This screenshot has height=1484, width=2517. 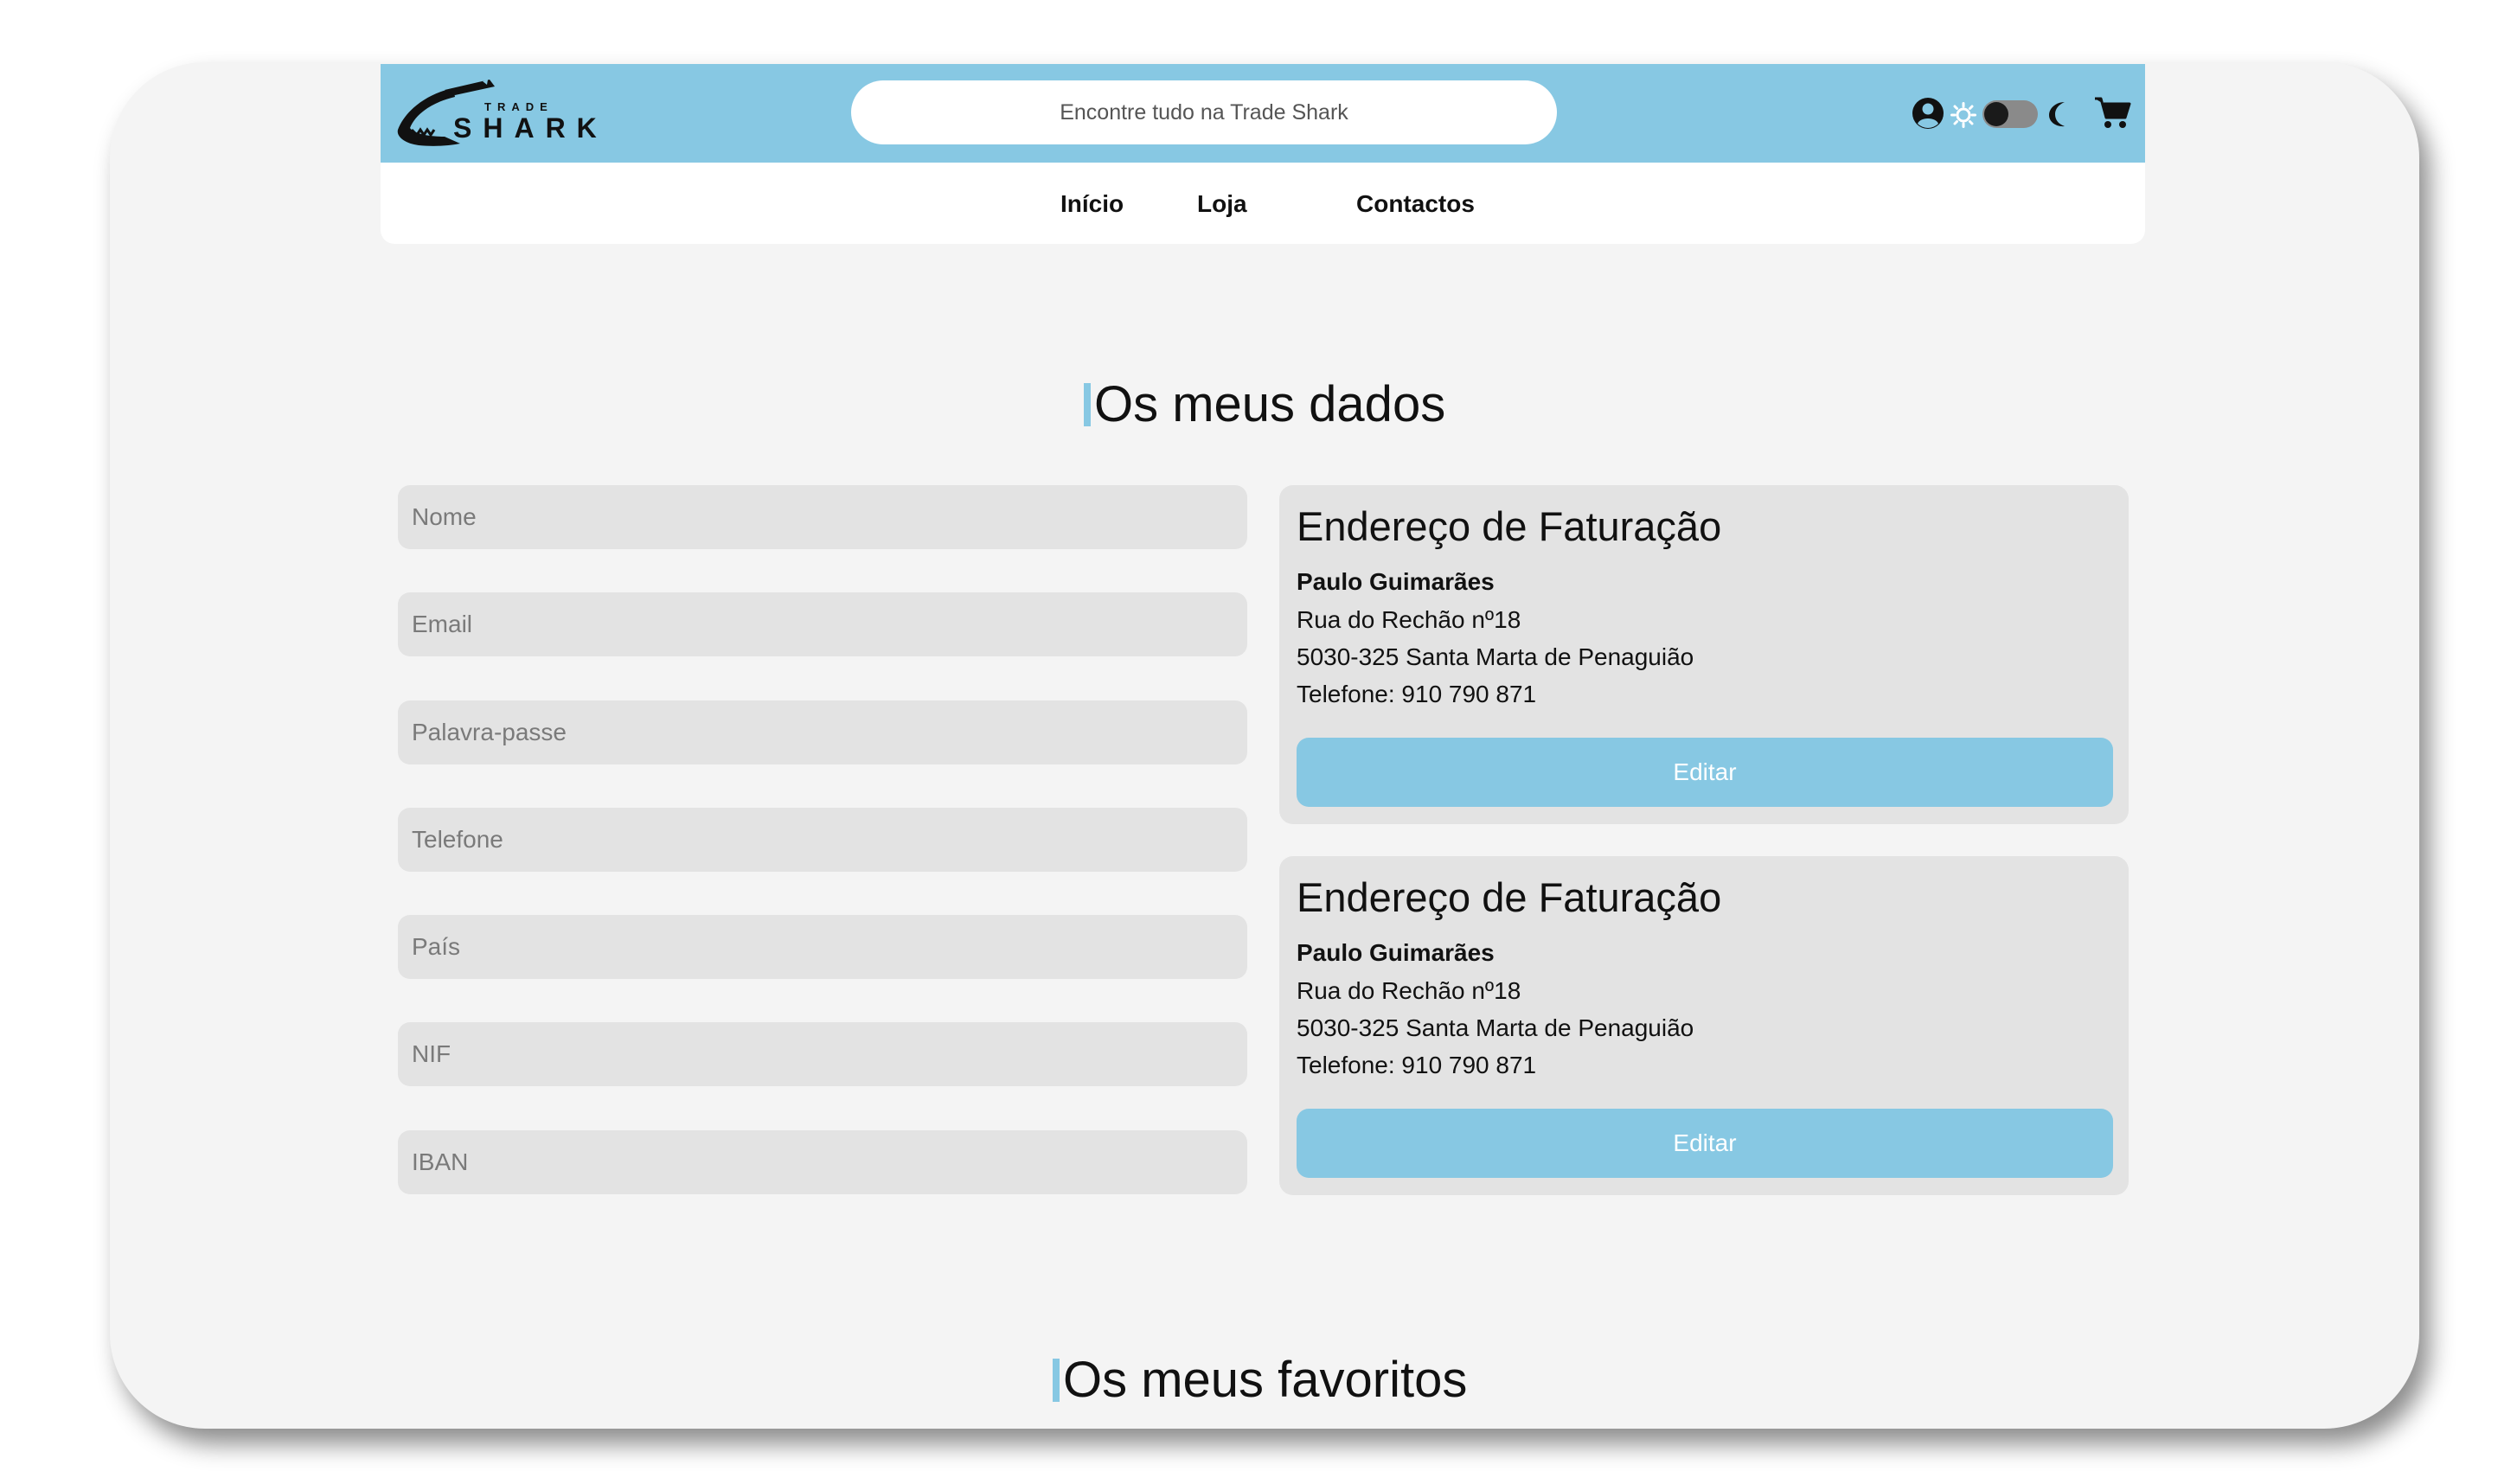 I want to click on logo-trade-text: TRADE, so click(x=519, y=106).